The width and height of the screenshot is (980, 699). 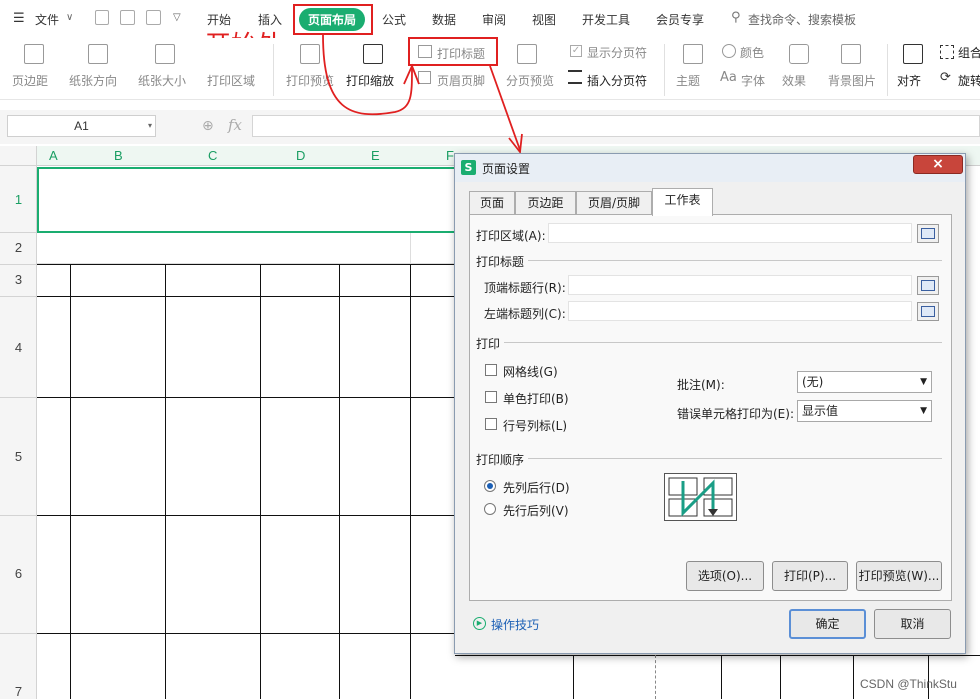 What do you see at coordinates (735, 414) in the screenshot?
I see `cell-errors-label: 错误单元格打印为(E):` at bounding box center [735, 414].